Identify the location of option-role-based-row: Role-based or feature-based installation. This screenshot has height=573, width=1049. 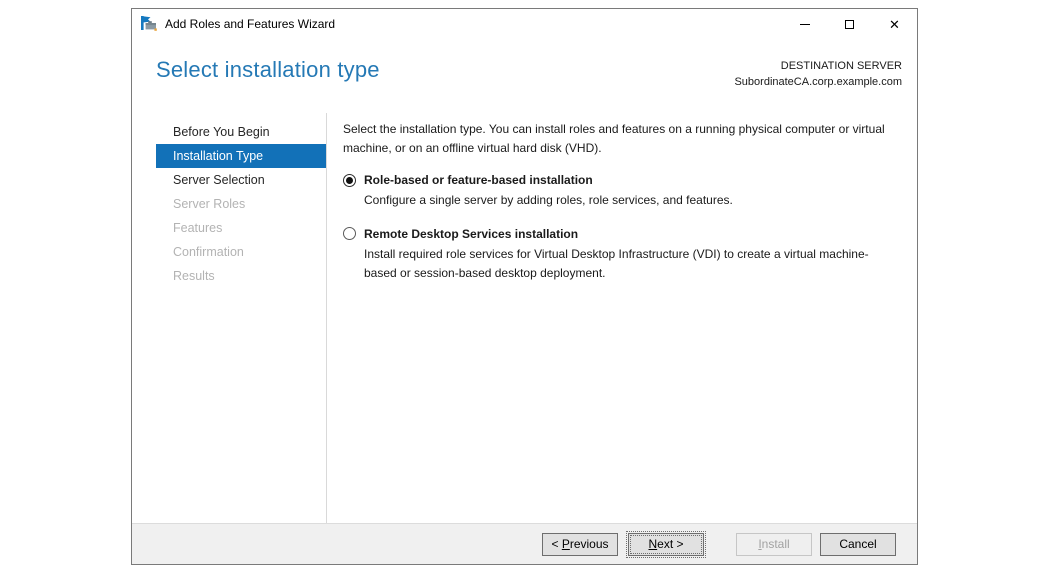
(620, 180).